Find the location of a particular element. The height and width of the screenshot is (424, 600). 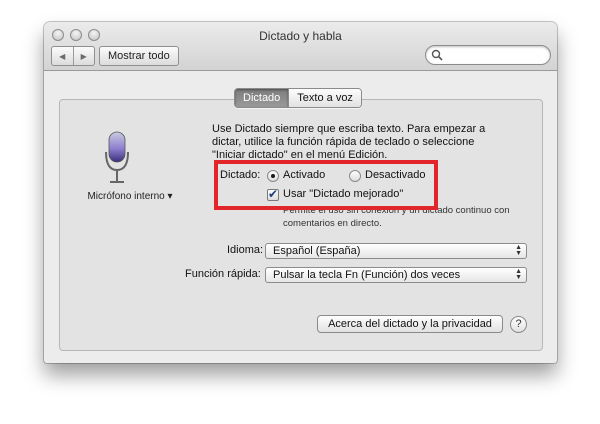

highlight-annotation-box is located at coordinates (326, 185).